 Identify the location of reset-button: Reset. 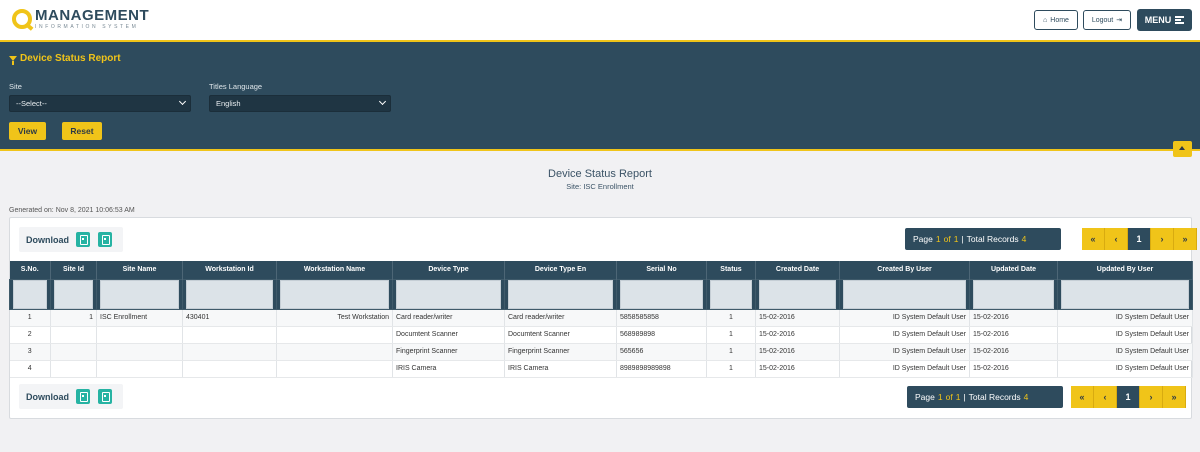
(82, 131).